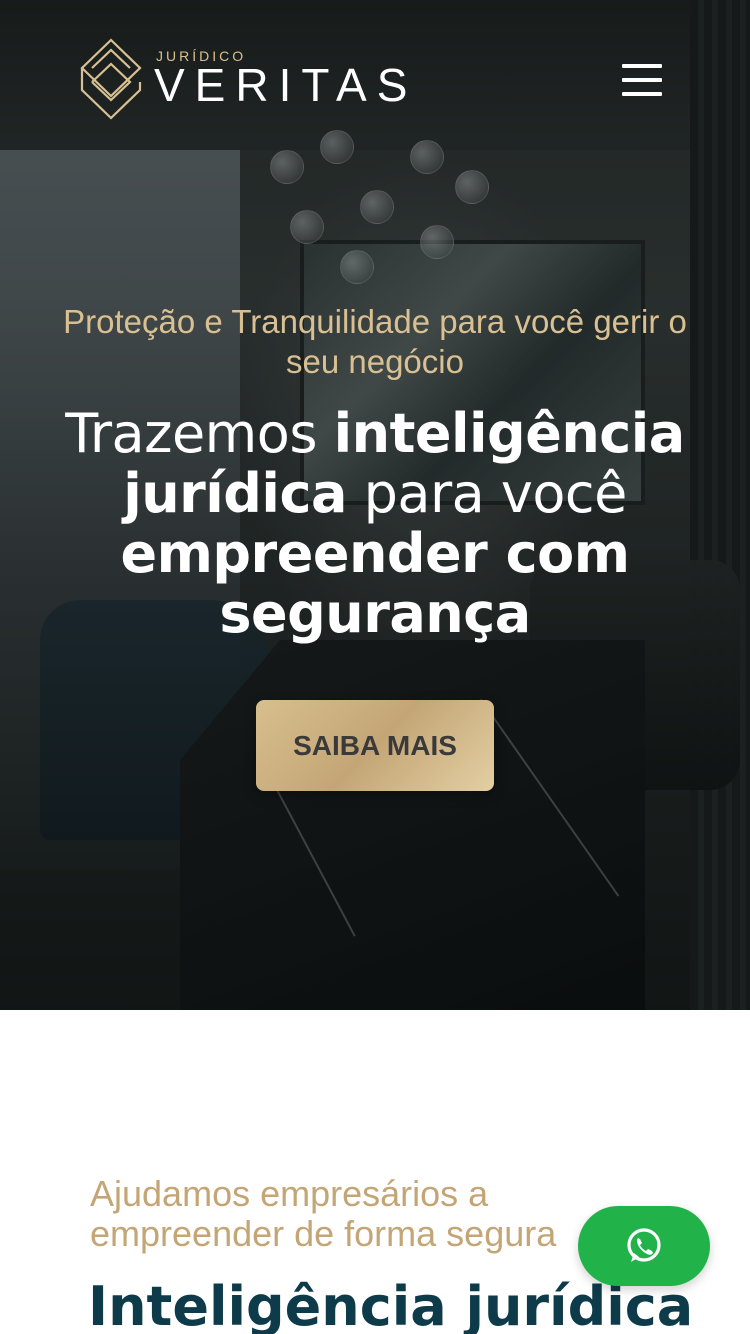 Image resolution: width=750 pixels, height=1334 pixels. I want to click on whatsapp-button, so click(644, 1246).